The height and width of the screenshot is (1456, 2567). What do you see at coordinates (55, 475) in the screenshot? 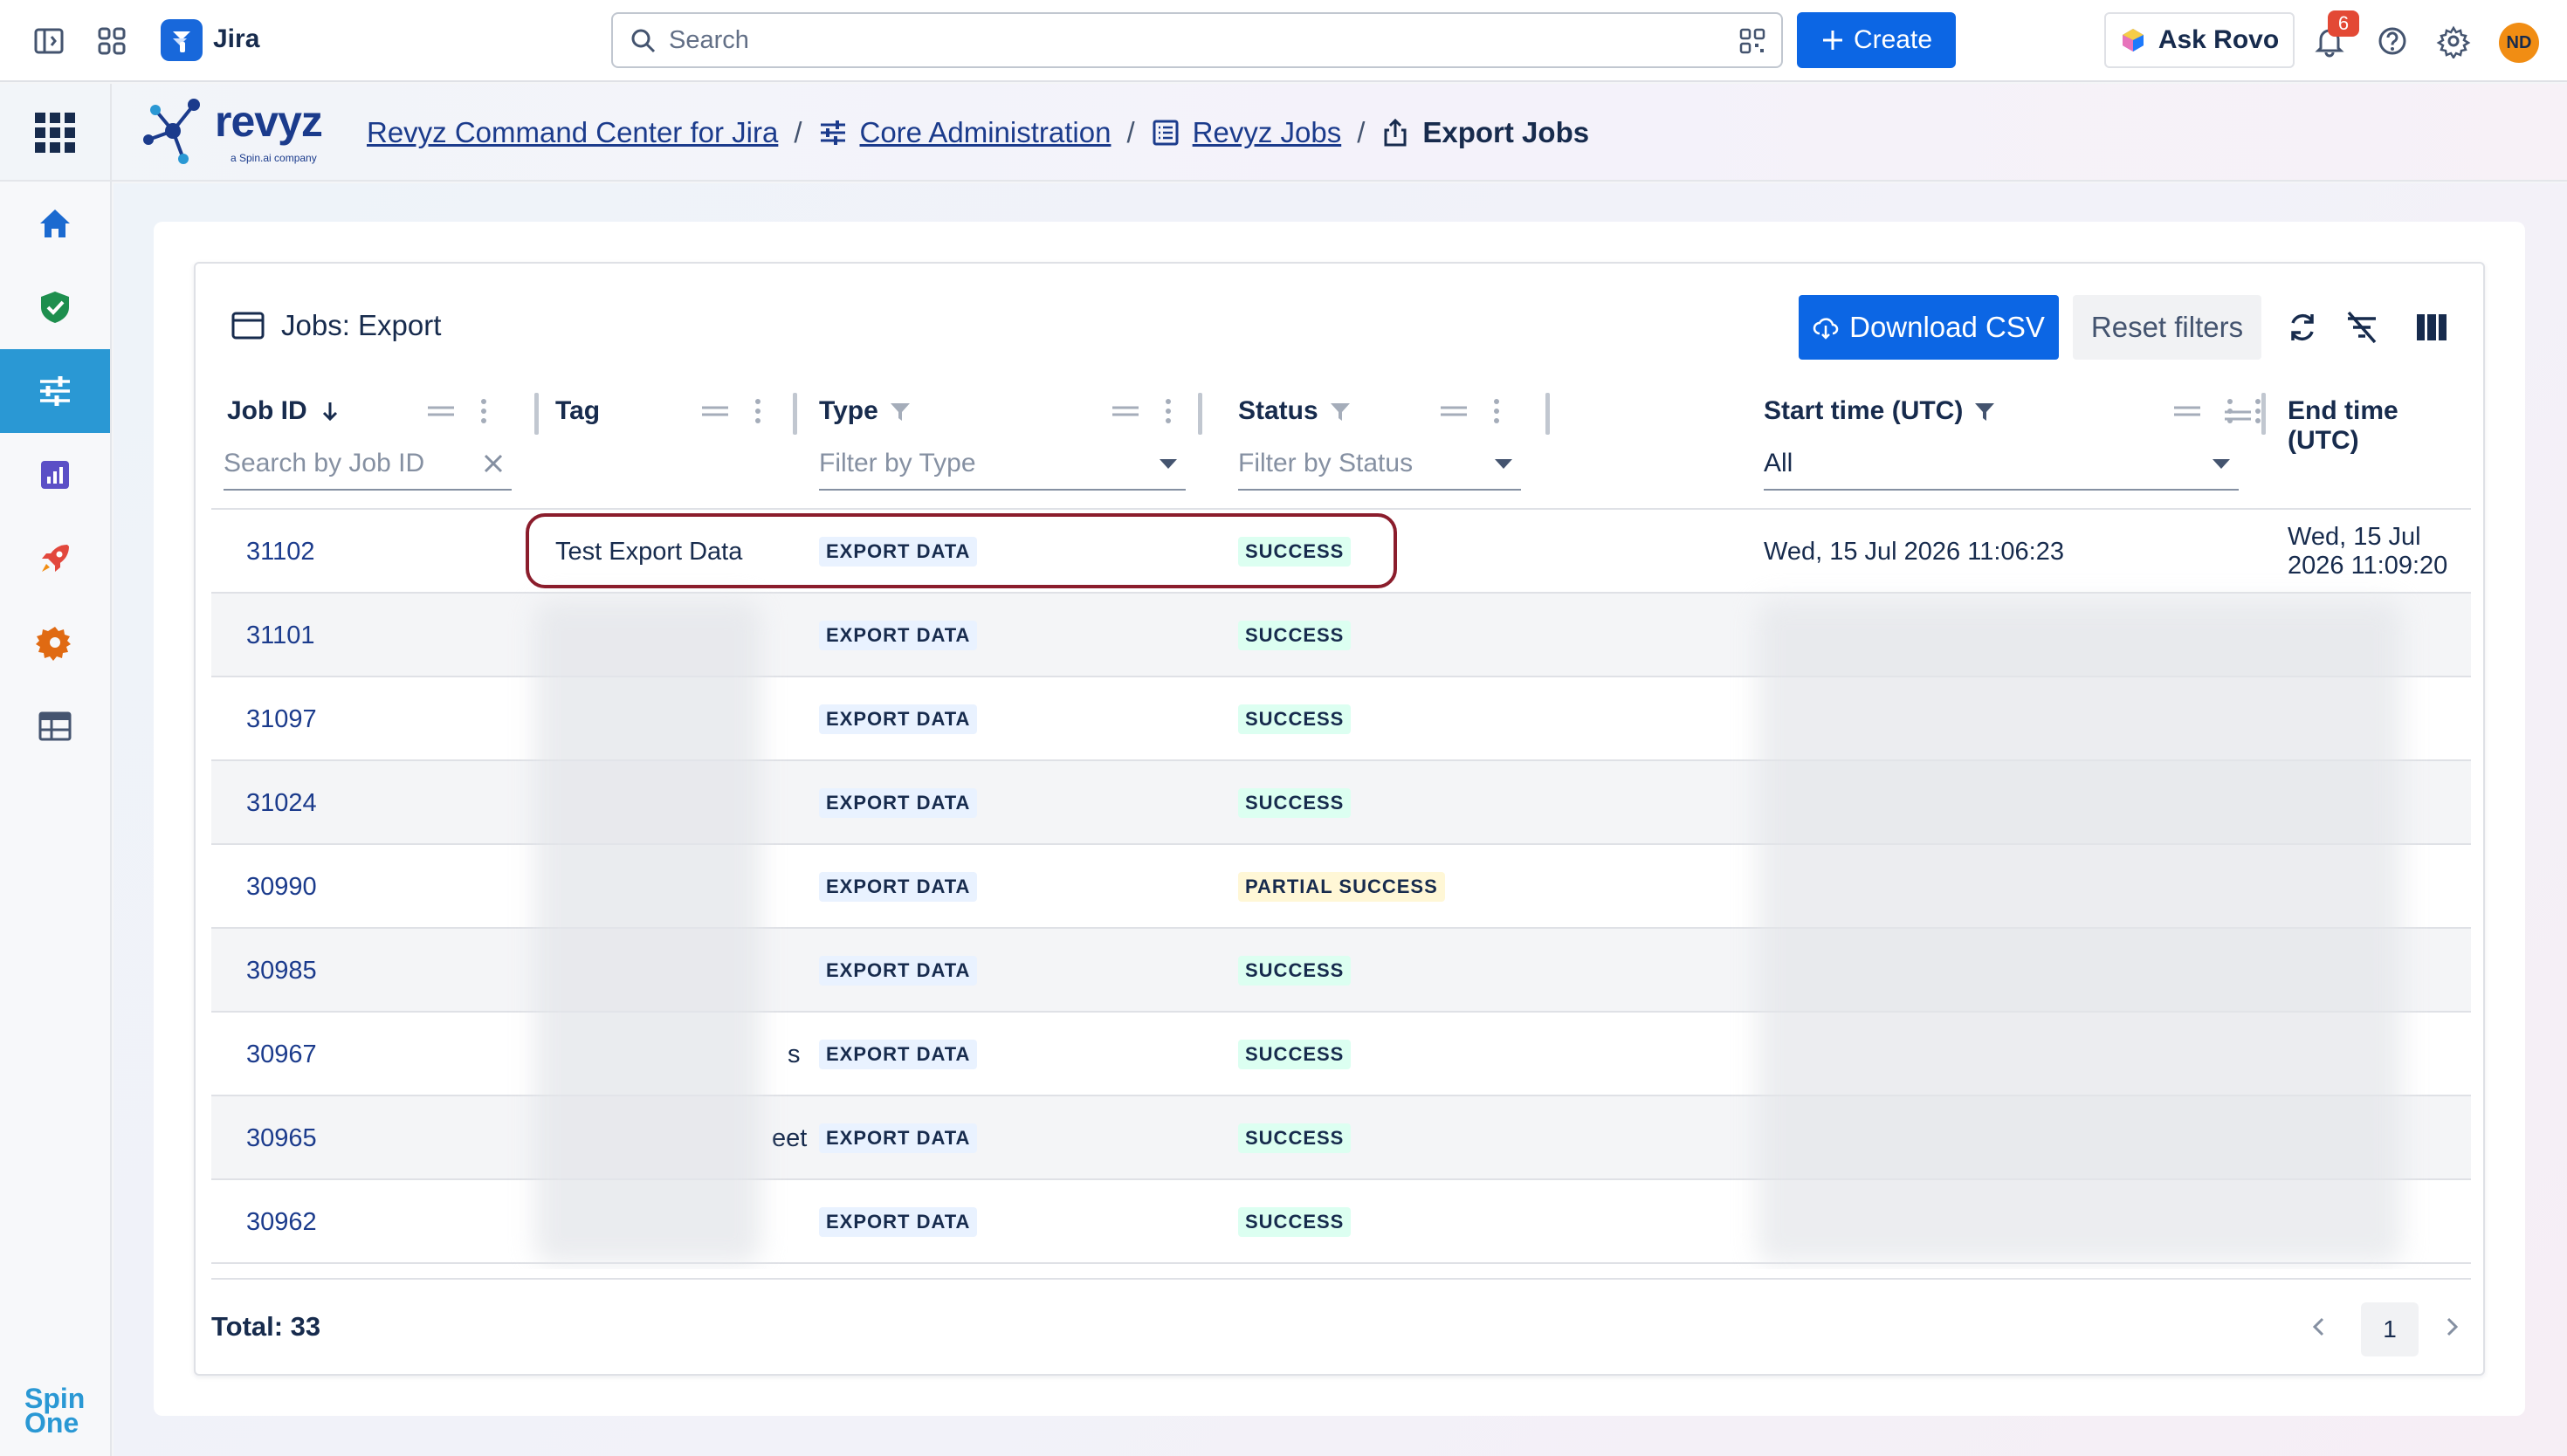
I see `nav-reports` at bounding box center [55, 475].